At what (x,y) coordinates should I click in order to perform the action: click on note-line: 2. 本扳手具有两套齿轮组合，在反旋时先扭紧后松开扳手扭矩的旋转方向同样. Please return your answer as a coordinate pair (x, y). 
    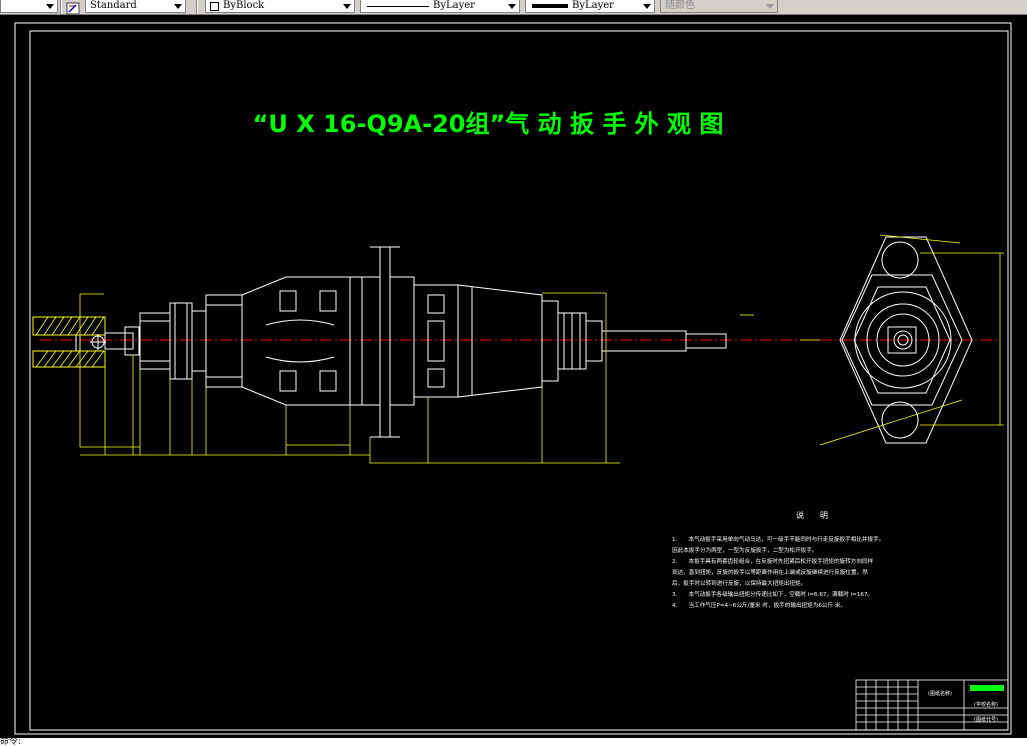
    Looking at the image, I should click on (773, 561).